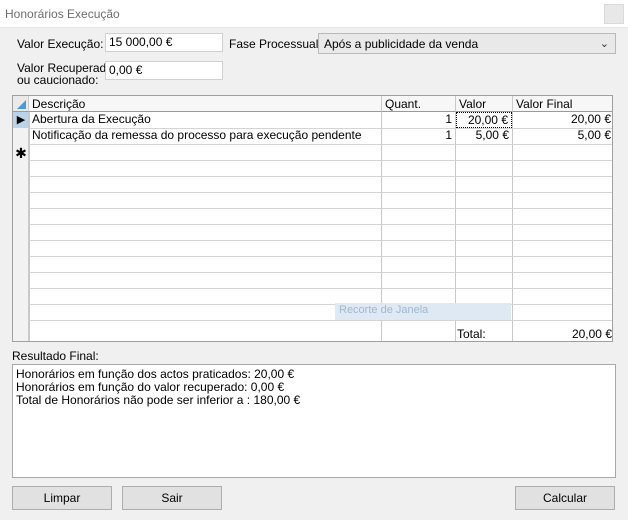  What do you see at coordinates (164, 70) in the screenshot?
I see `valor-recuperado-field: 0,00 €` at bounding box center [164, 70].